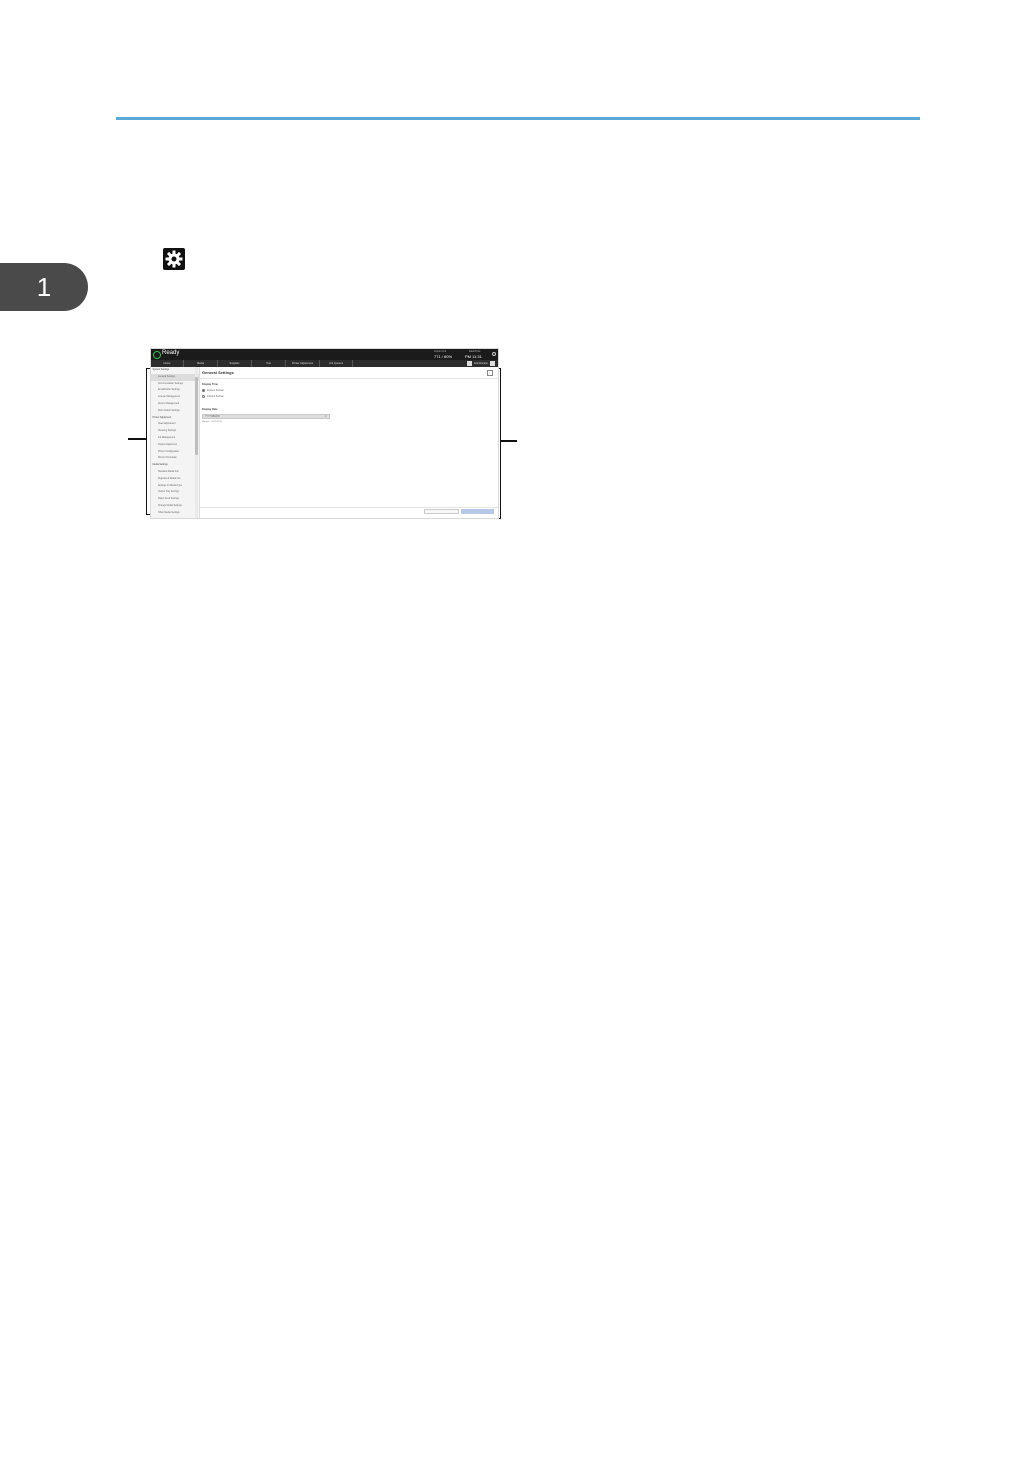  I want to click on callout-leader-left, so click(137, 439).